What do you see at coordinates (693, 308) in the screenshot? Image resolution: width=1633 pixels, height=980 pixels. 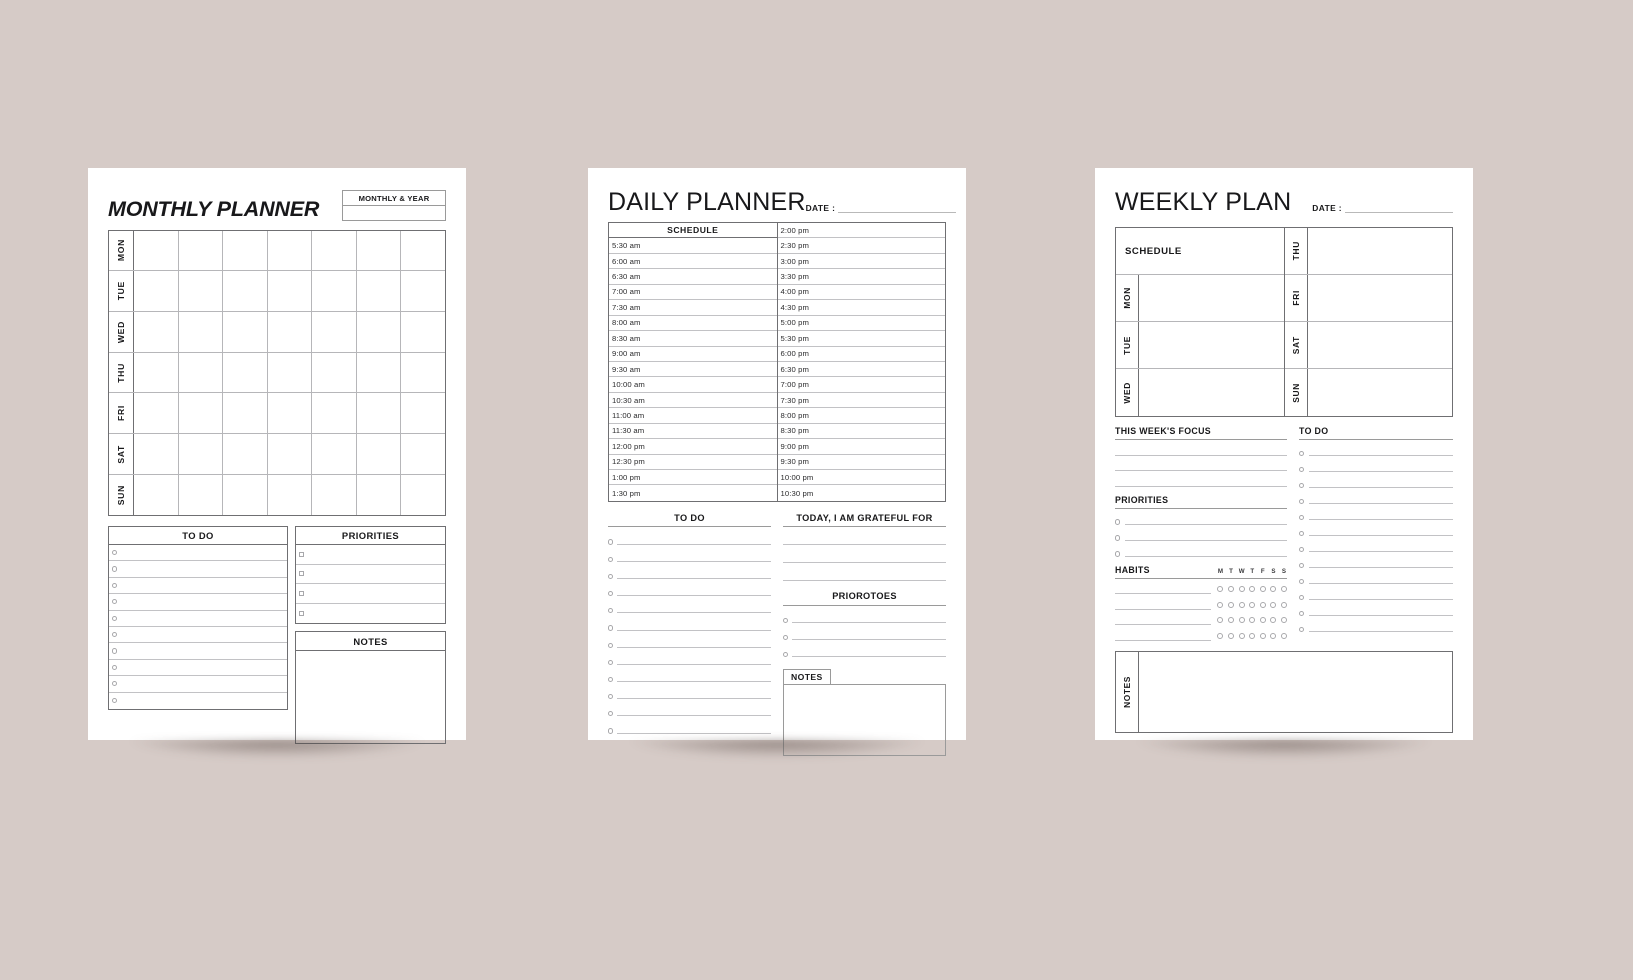 I see `daily-schedule-slot: 7:30 am` at bounding box center [693, 308].